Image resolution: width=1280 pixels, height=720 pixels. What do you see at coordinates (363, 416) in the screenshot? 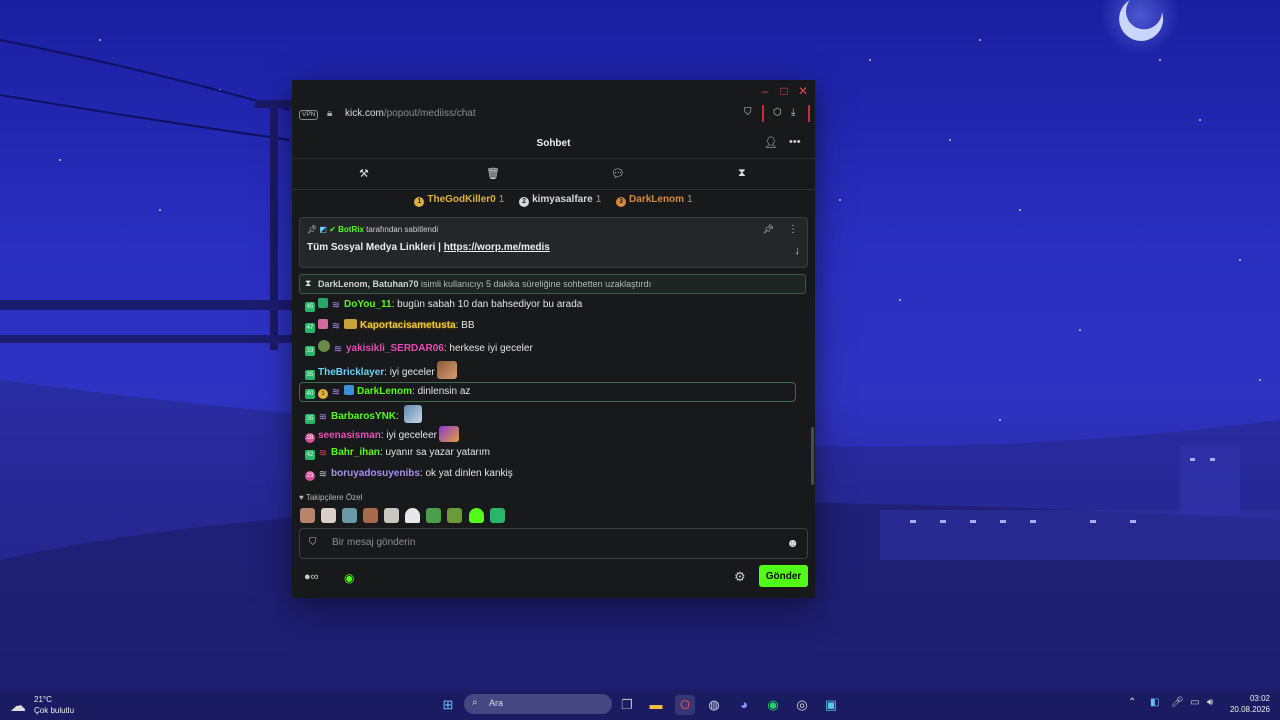
I see `chat-username: BarbarosYNK` at bounding box center [363, 416].